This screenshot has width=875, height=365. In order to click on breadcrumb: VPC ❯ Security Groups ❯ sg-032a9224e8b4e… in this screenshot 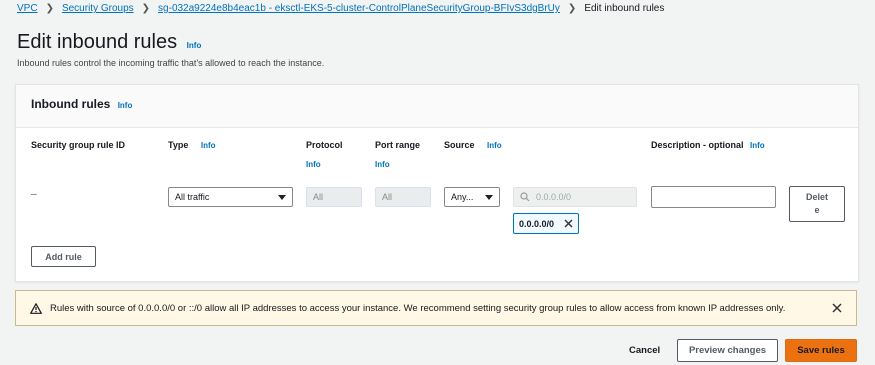, I will do `click(340, 8)`.